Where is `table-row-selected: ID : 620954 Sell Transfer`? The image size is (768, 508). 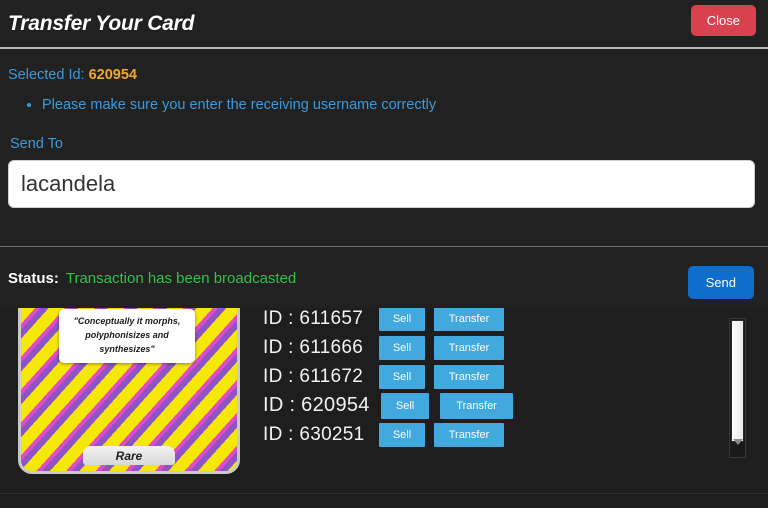
table-row-selected: ID : 620954 Sell Transfer is located at coordinates (388, 405).